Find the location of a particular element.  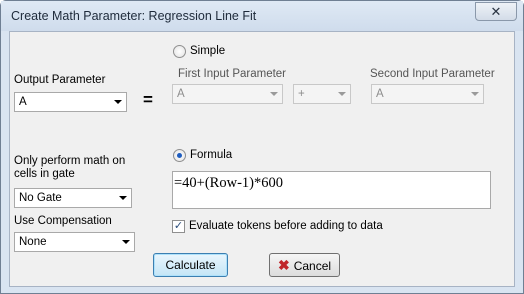

formula-radio is located at coordinates (179, 155).